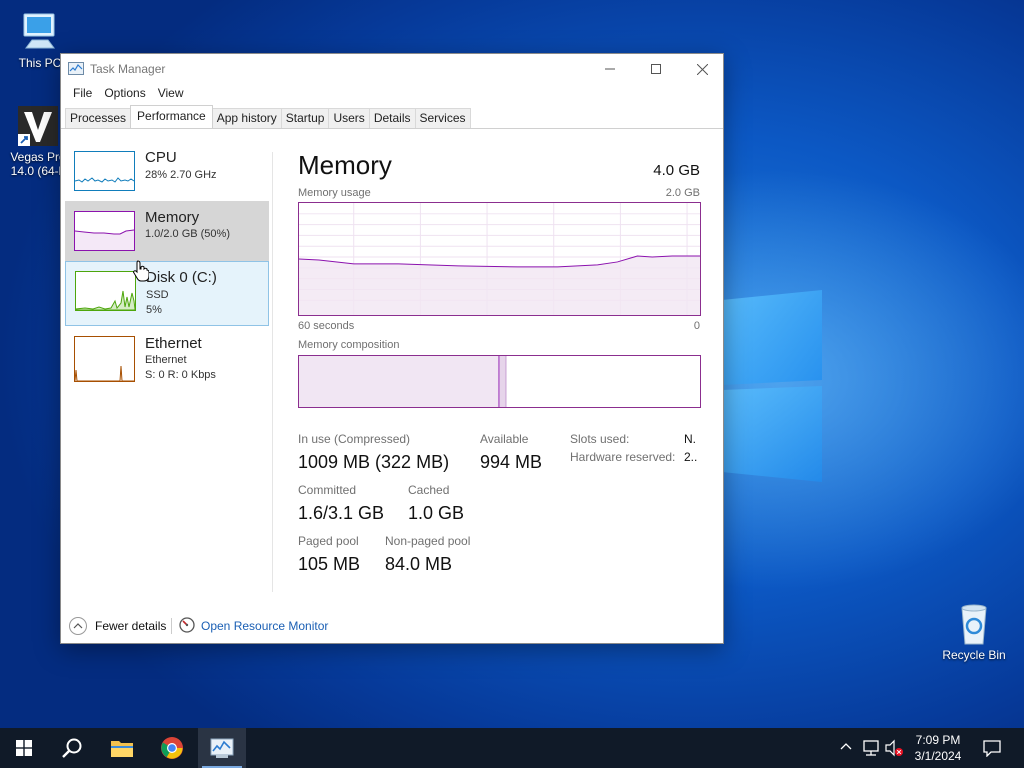  Describe the element at coordinates (124, 94) in the screenshot. I see `menu-options: Options` at that location.